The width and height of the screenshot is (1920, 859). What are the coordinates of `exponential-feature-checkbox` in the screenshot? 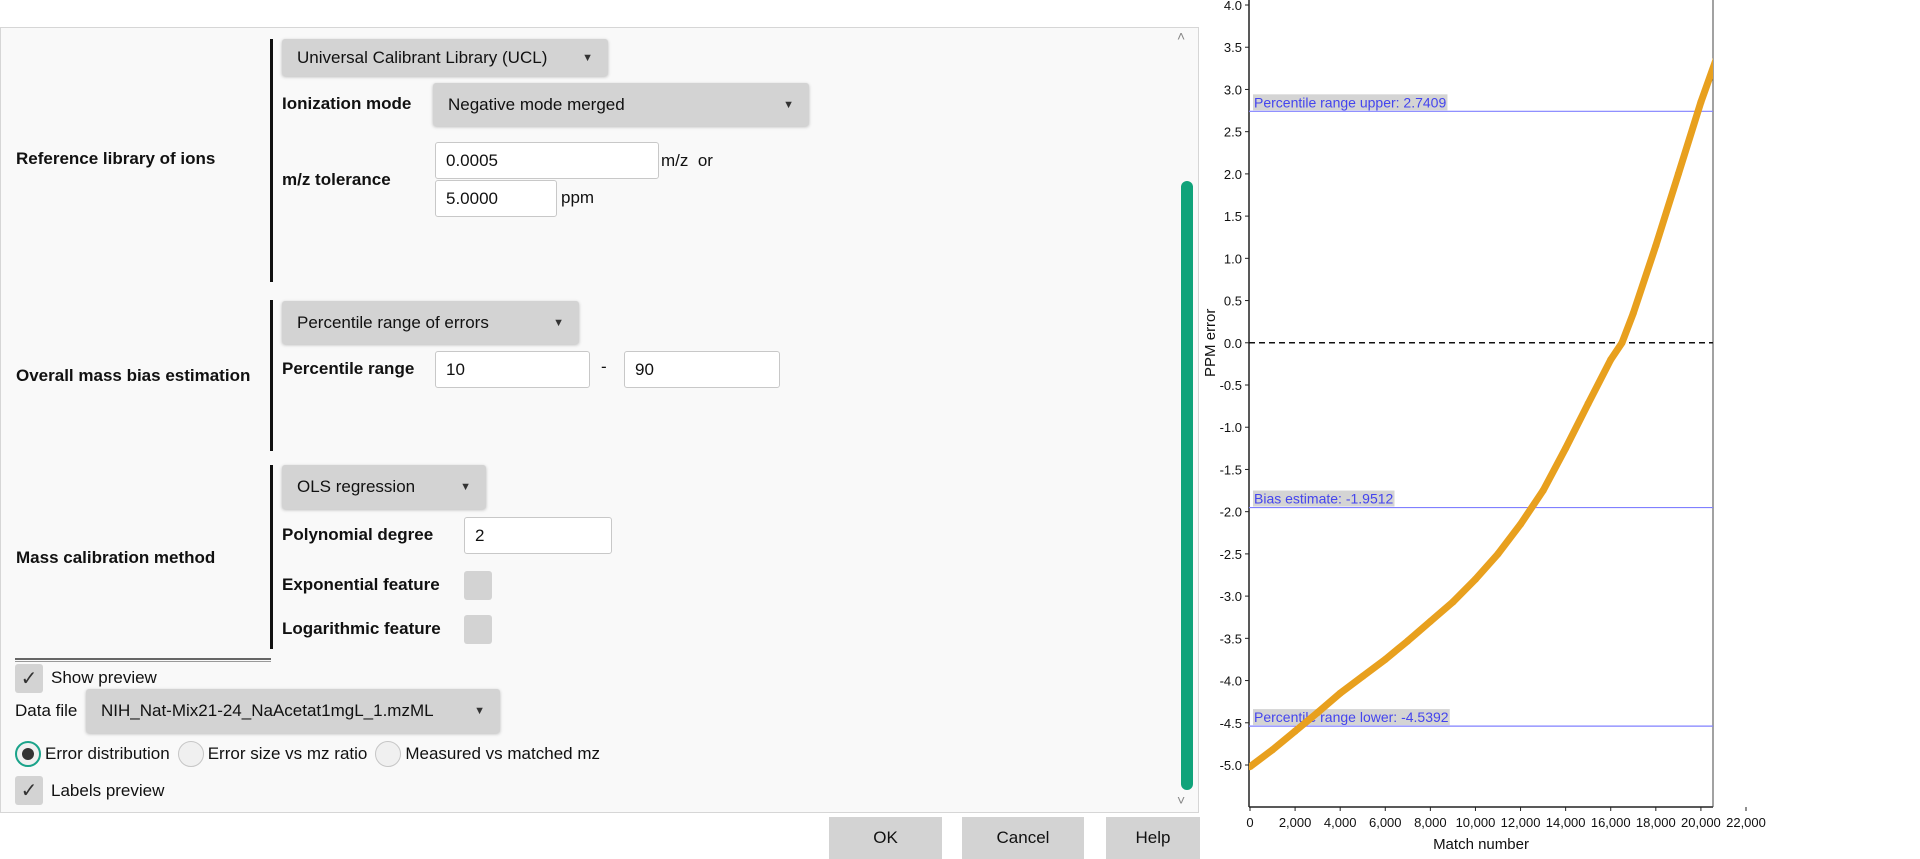 It's located at (478, 585).